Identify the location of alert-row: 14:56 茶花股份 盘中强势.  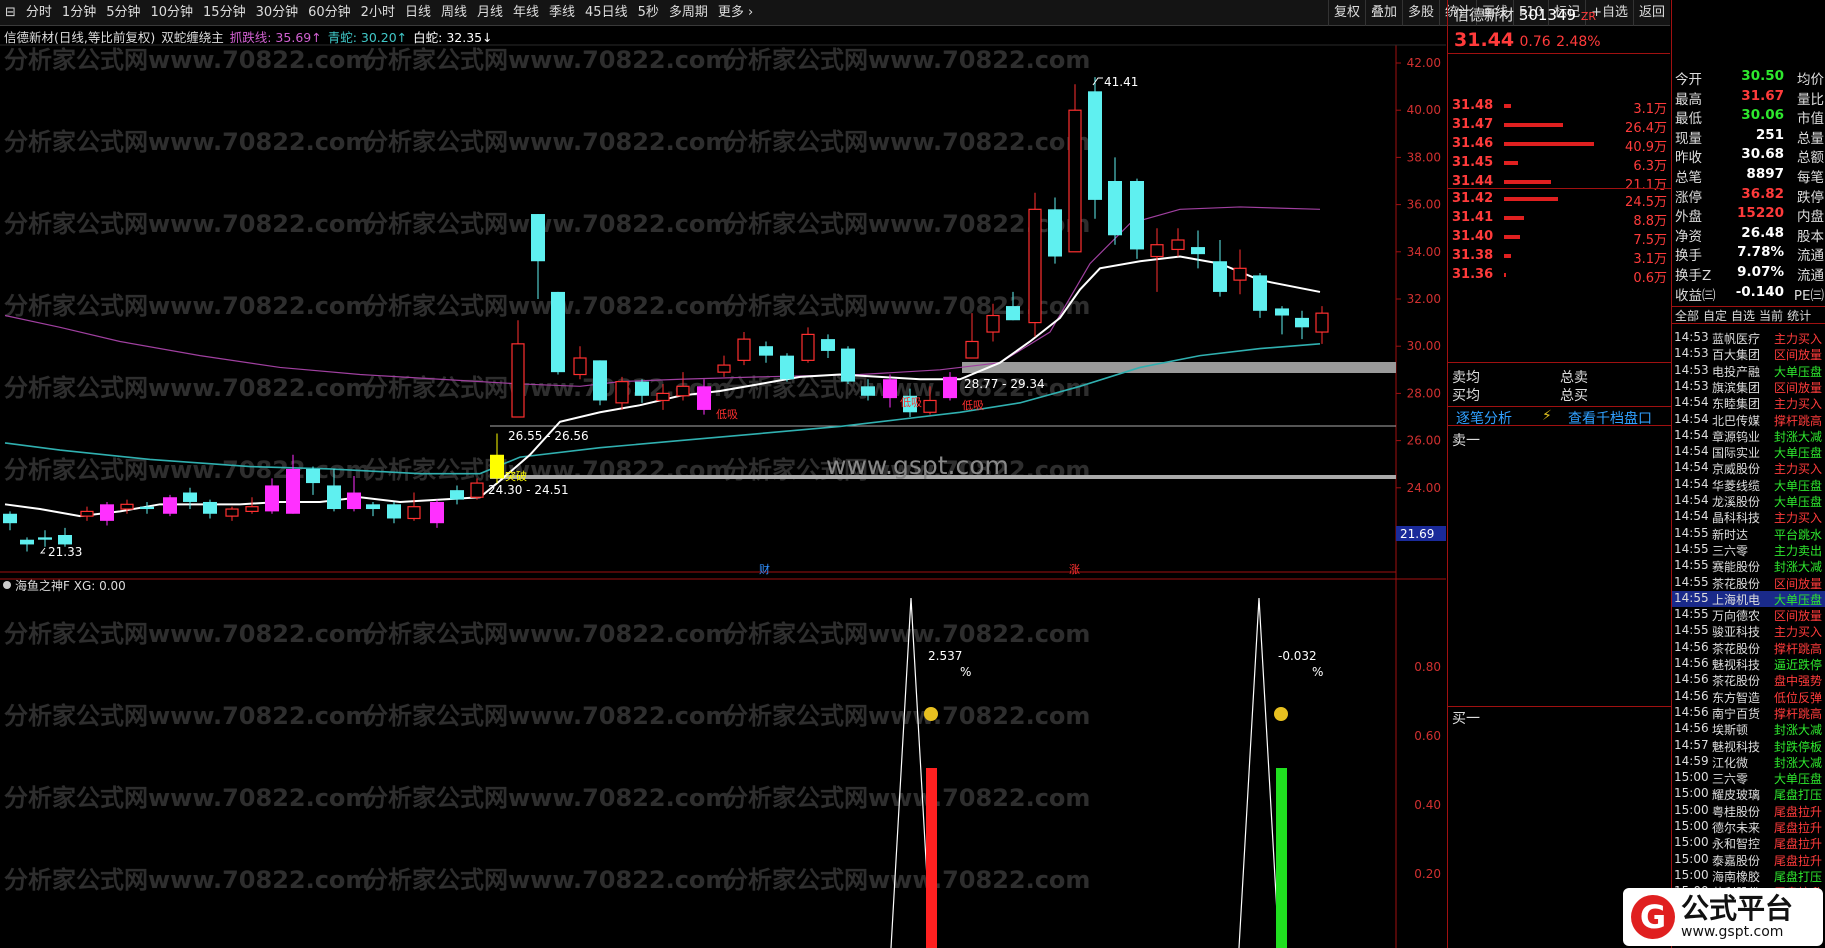
(1748, 680).